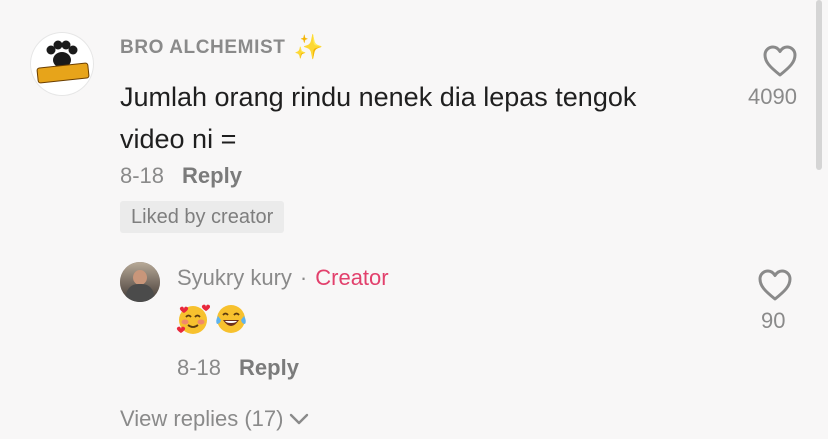  I want to click on avatar, so click(62, 64).